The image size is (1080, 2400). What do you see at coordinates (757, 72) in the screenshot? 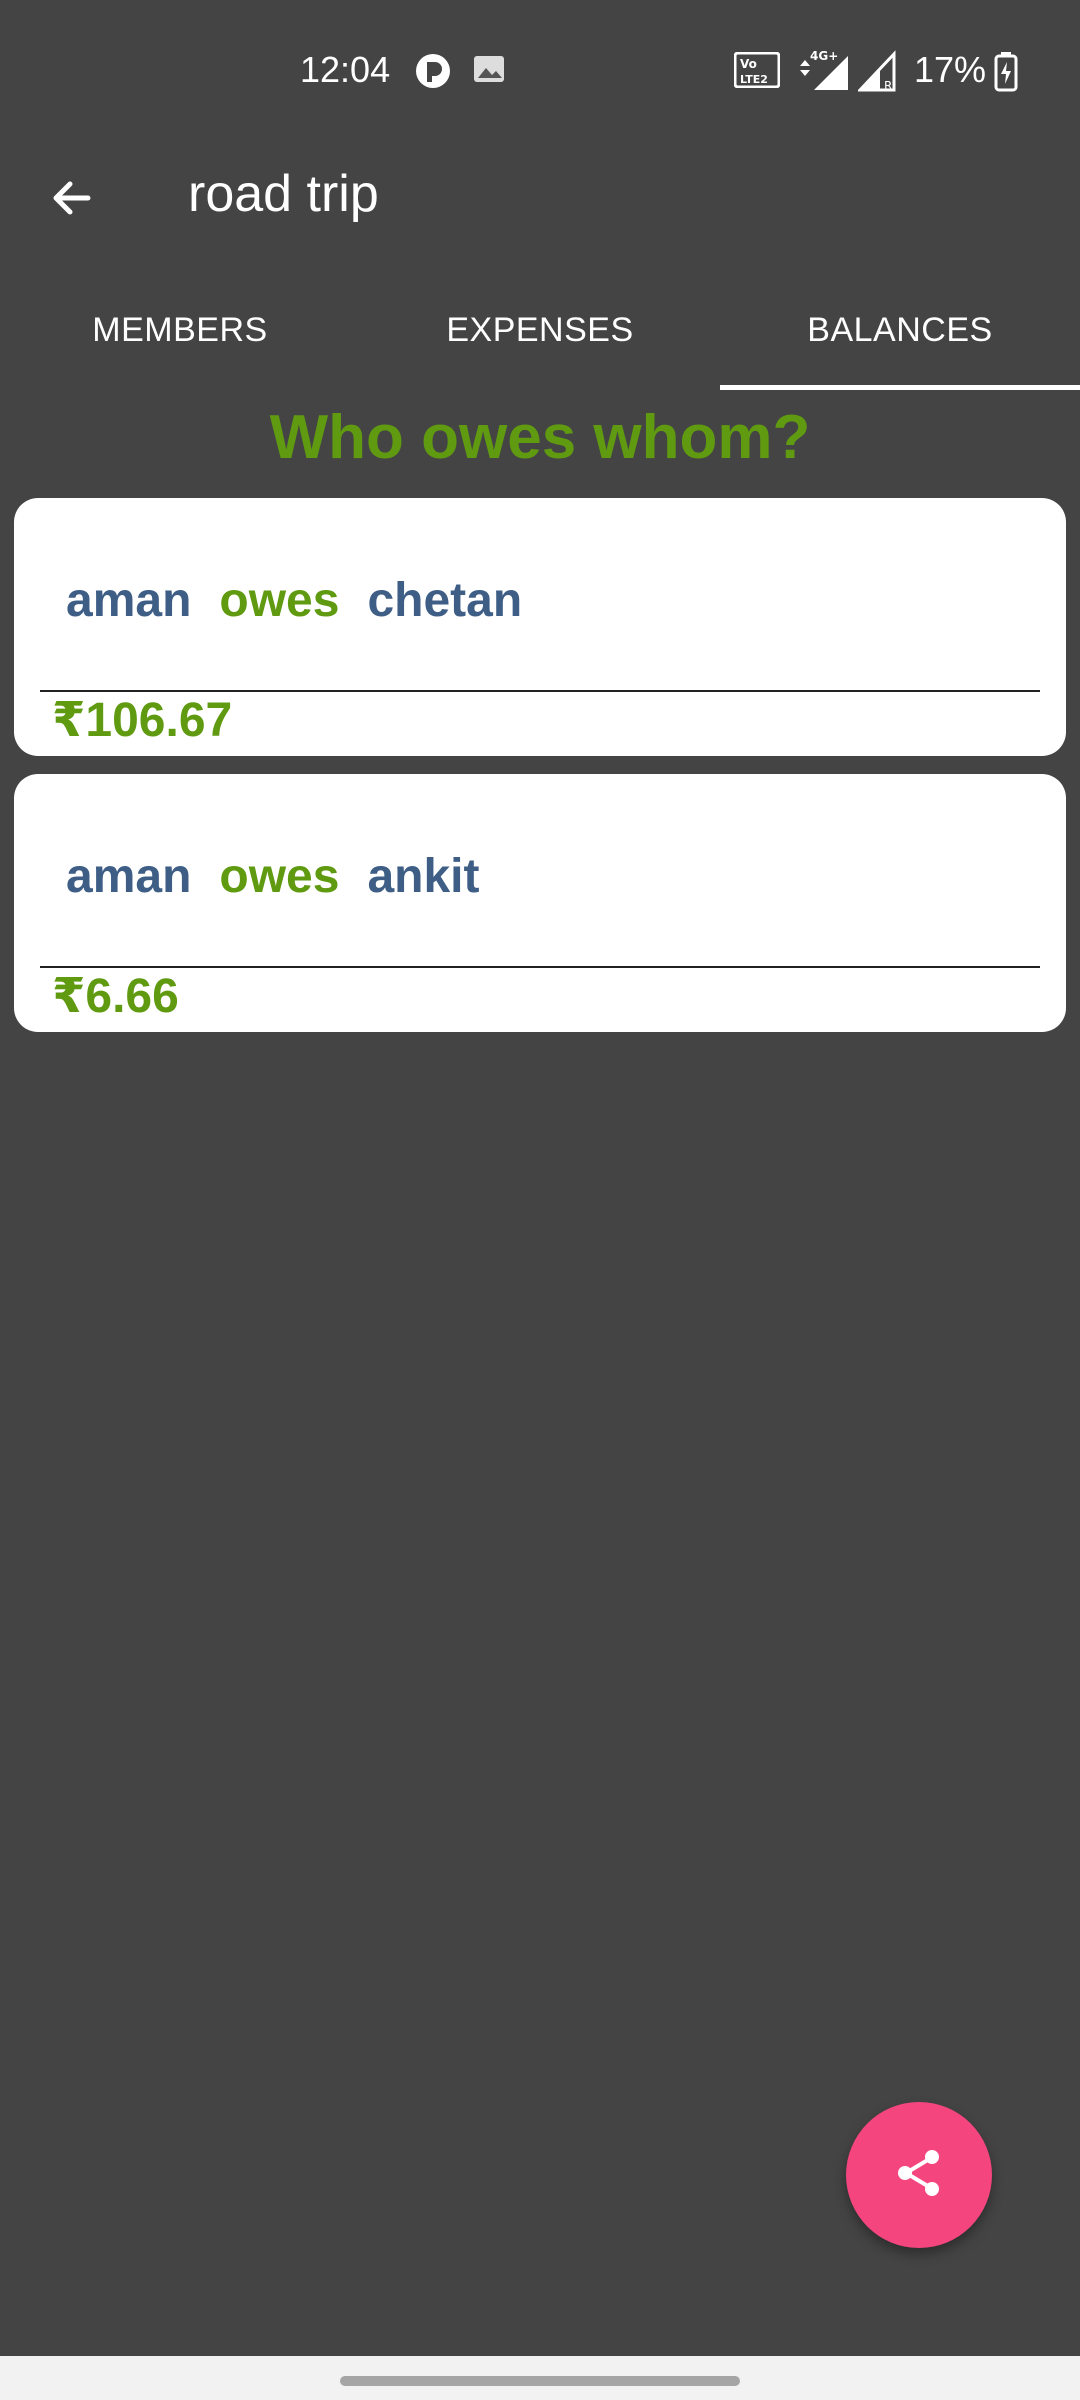
I see `volte-icon: Vo LTE2` at bounding box center [757, 72].